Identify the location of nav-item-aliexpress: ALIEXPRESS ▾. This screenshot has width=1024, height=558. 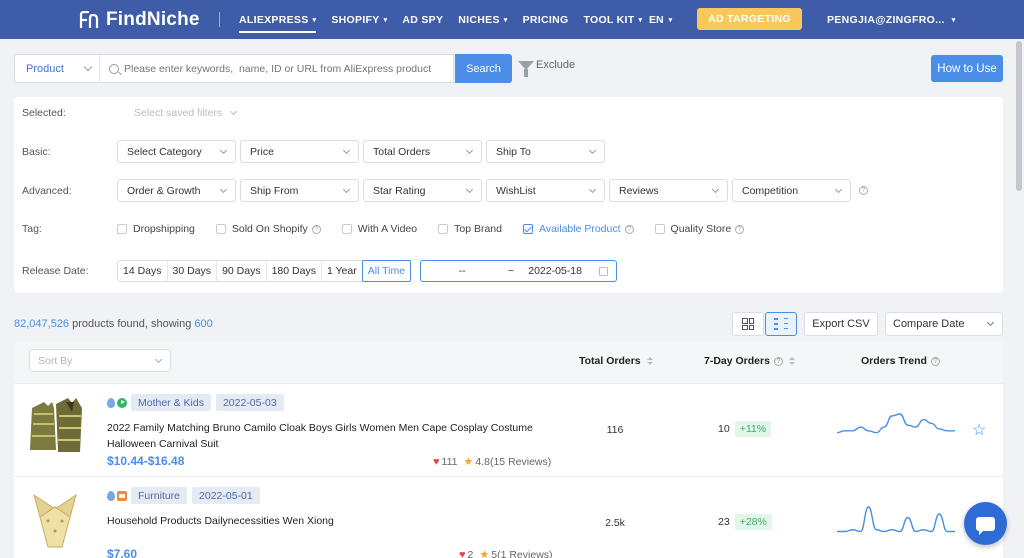
(278, 19).